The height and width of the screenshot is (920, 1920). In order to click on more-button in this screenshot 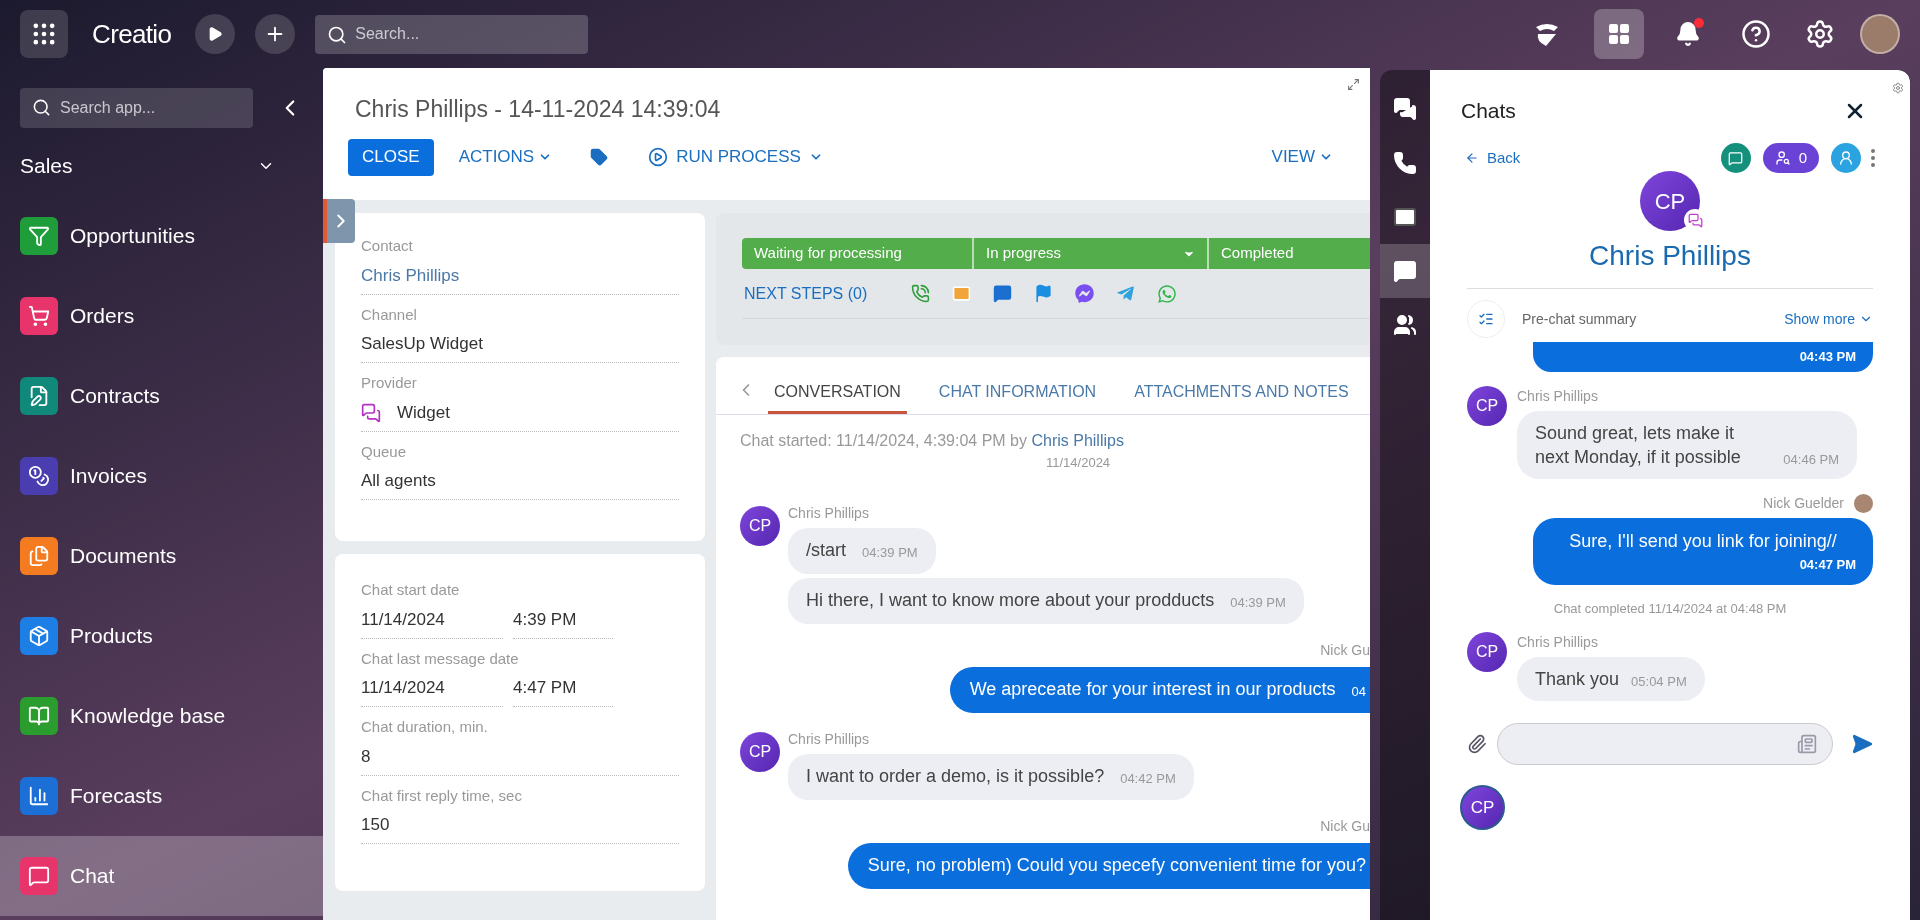, I will do `click(1873, 158)`.